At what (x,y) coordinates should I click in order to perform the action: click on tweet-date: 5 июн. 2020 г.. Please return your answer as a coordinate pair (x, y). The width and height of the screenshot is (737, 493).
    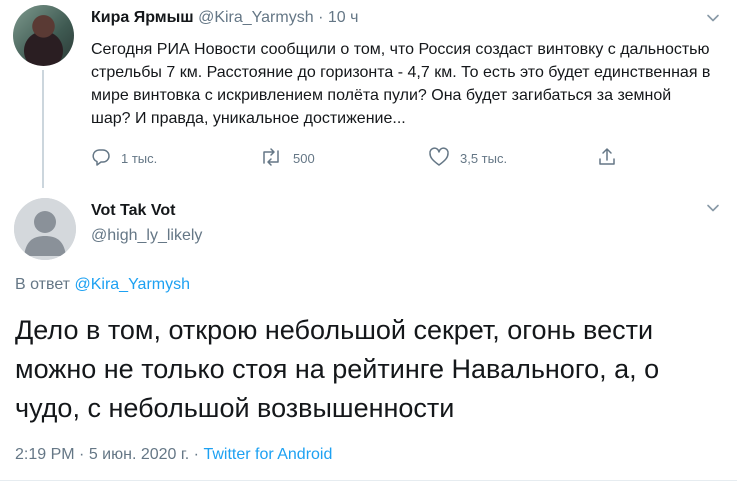
    Looking at the image, I should click on (139, 454).